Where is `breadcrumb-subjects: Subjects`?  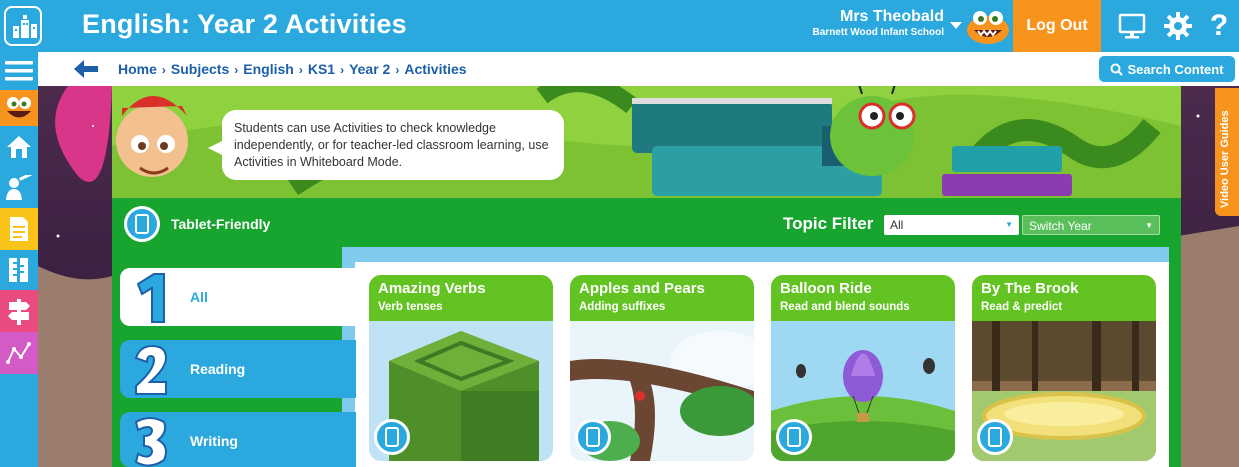
breadcrumb-subjects: Subjects is located at coordinates (200, 69).